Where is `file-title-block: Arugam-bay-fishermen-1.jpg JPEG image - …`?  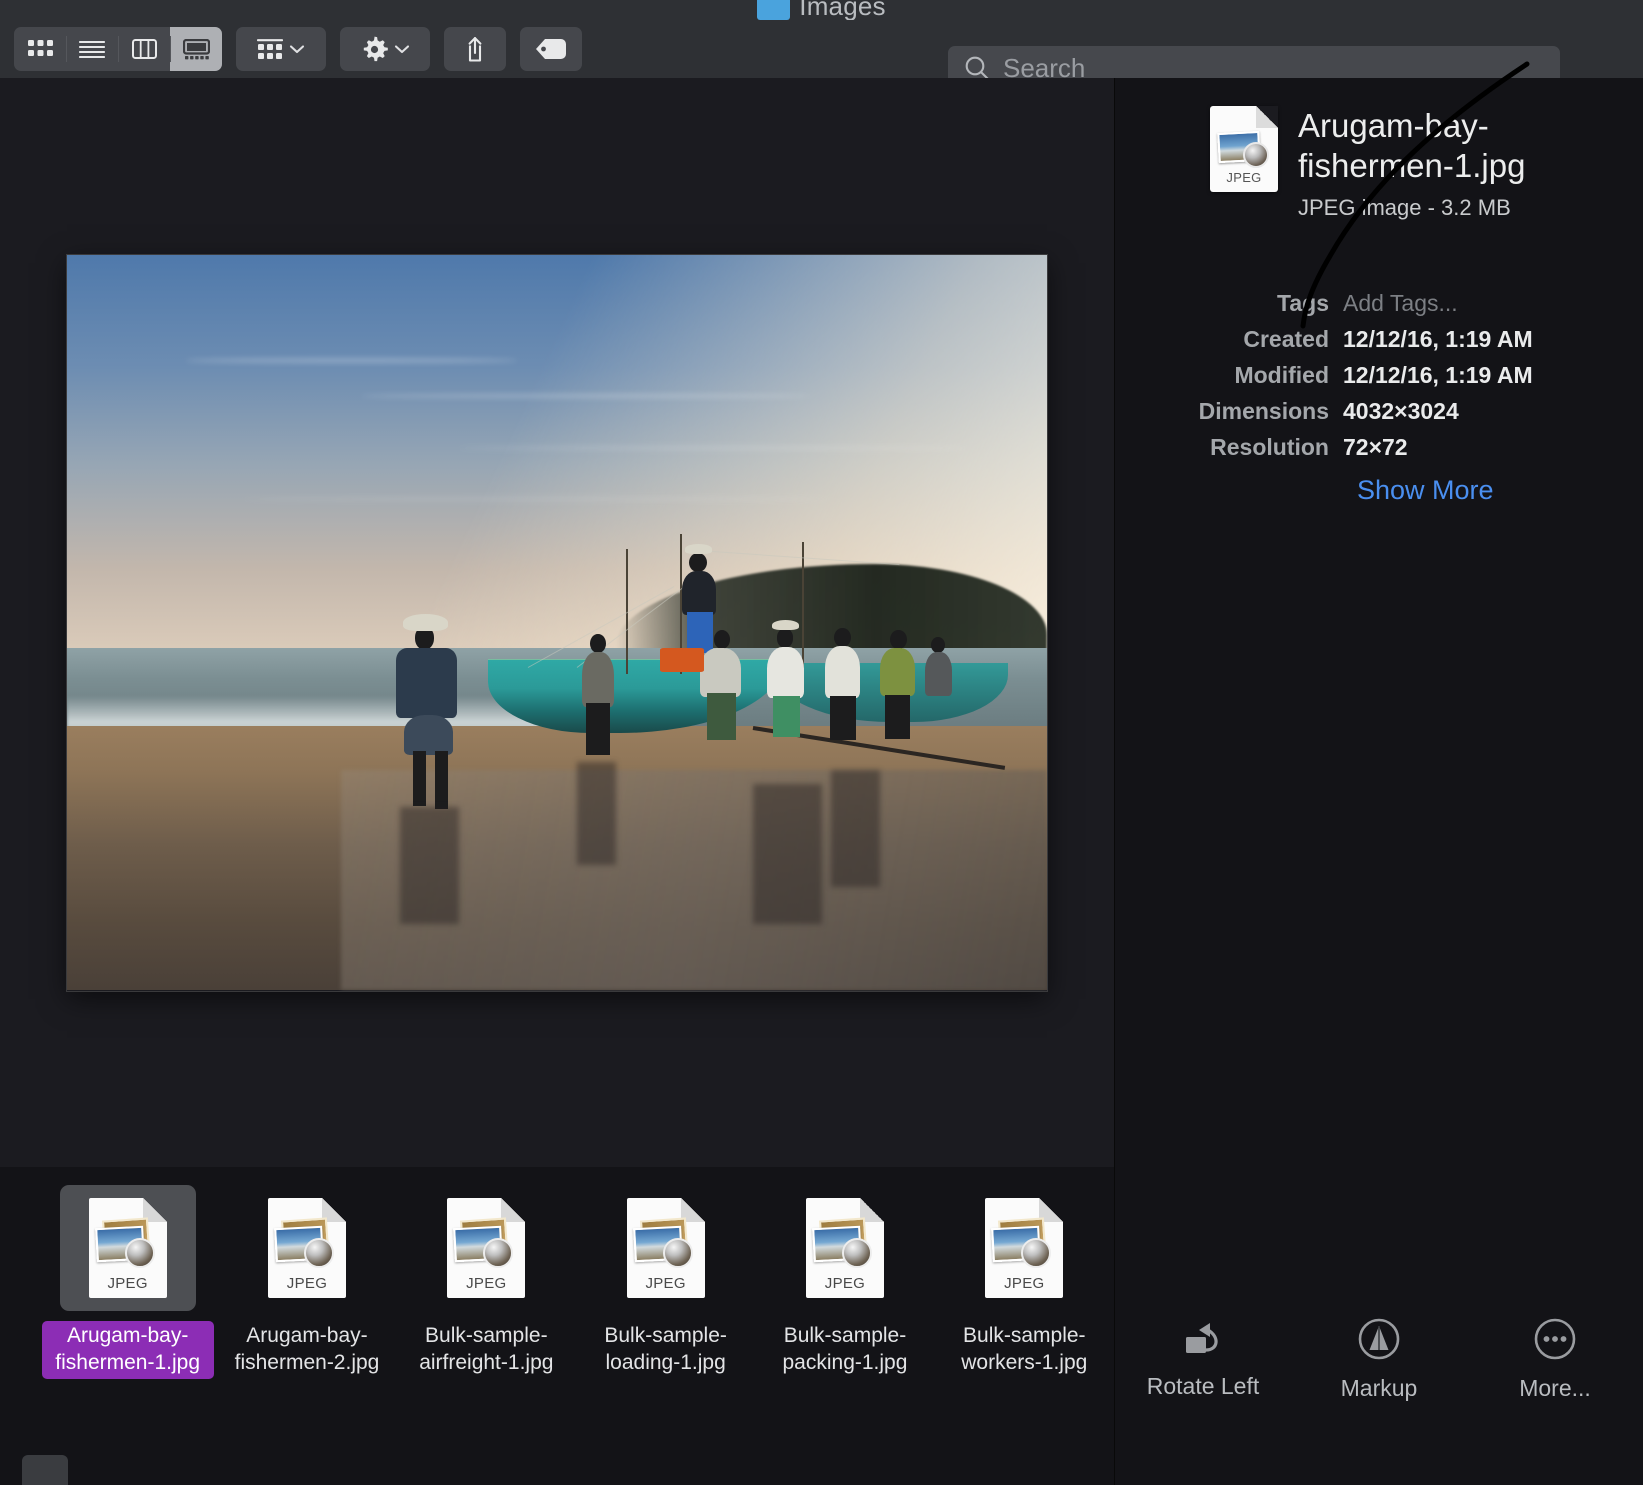
file-title-block: Arugam-bay-fishermen-1.jpg JPEG image - … is located at coordinates (1432, 163).